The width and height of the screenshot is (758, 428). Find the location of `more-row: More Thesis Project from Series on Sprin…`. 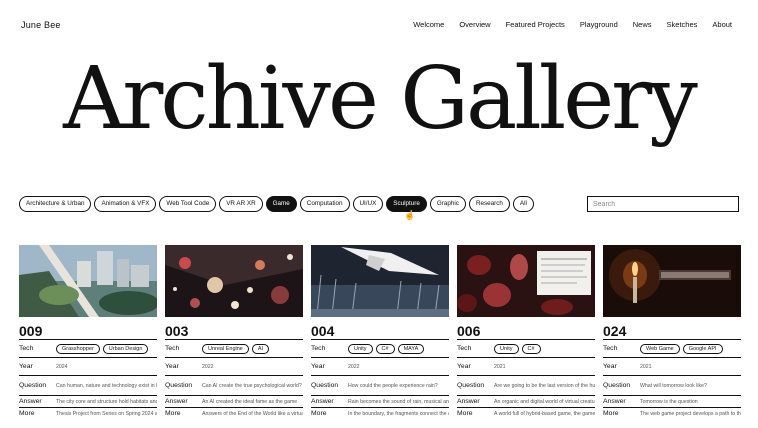

more-row: More Thesis Project from Series on Sprin… is located at coordinates (88, 413).